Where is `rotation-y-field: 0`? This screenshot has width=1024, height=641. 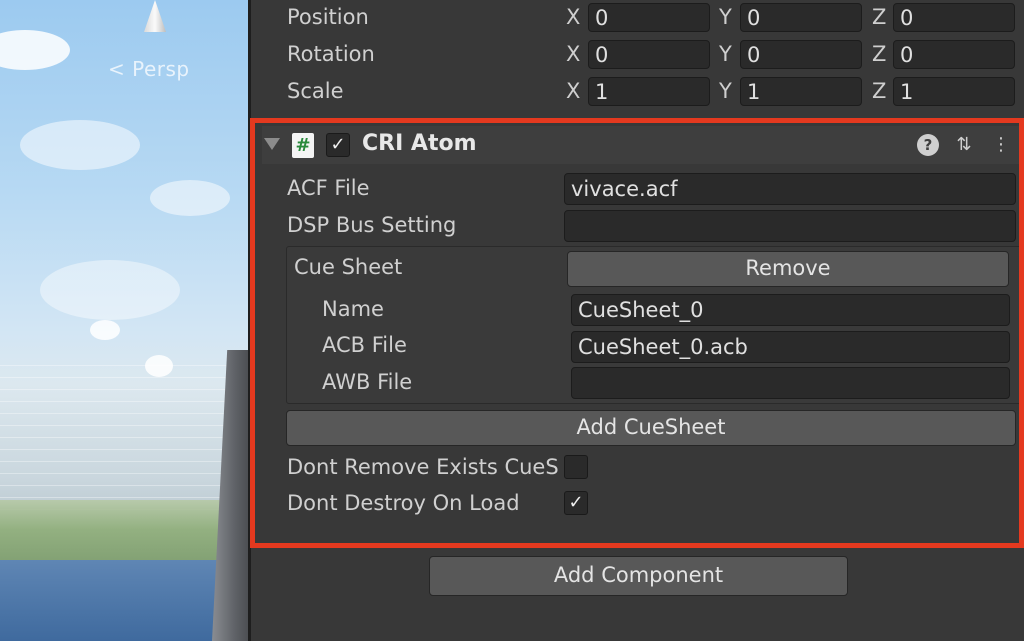
rotation-y-field: 0 is located at coordinates (801, 54).